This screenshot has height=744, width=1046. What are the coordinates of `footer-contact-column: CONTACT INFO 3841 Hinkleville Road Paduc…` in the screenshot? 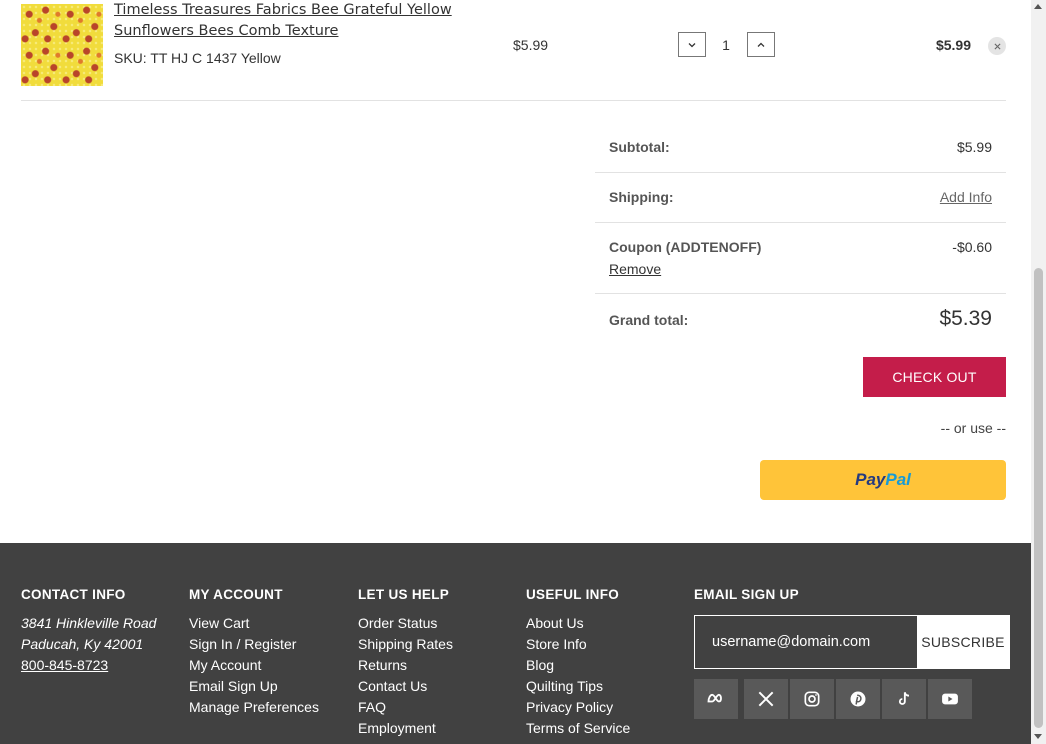 It's located at (88, 631).